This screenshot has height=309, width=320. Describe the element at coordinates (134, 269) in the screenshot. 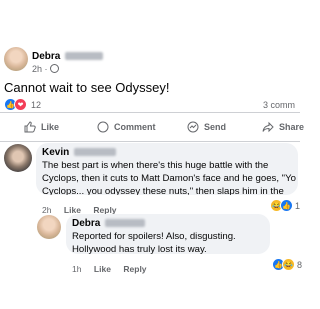

I see `reply-reply-button: Reply` at that location.